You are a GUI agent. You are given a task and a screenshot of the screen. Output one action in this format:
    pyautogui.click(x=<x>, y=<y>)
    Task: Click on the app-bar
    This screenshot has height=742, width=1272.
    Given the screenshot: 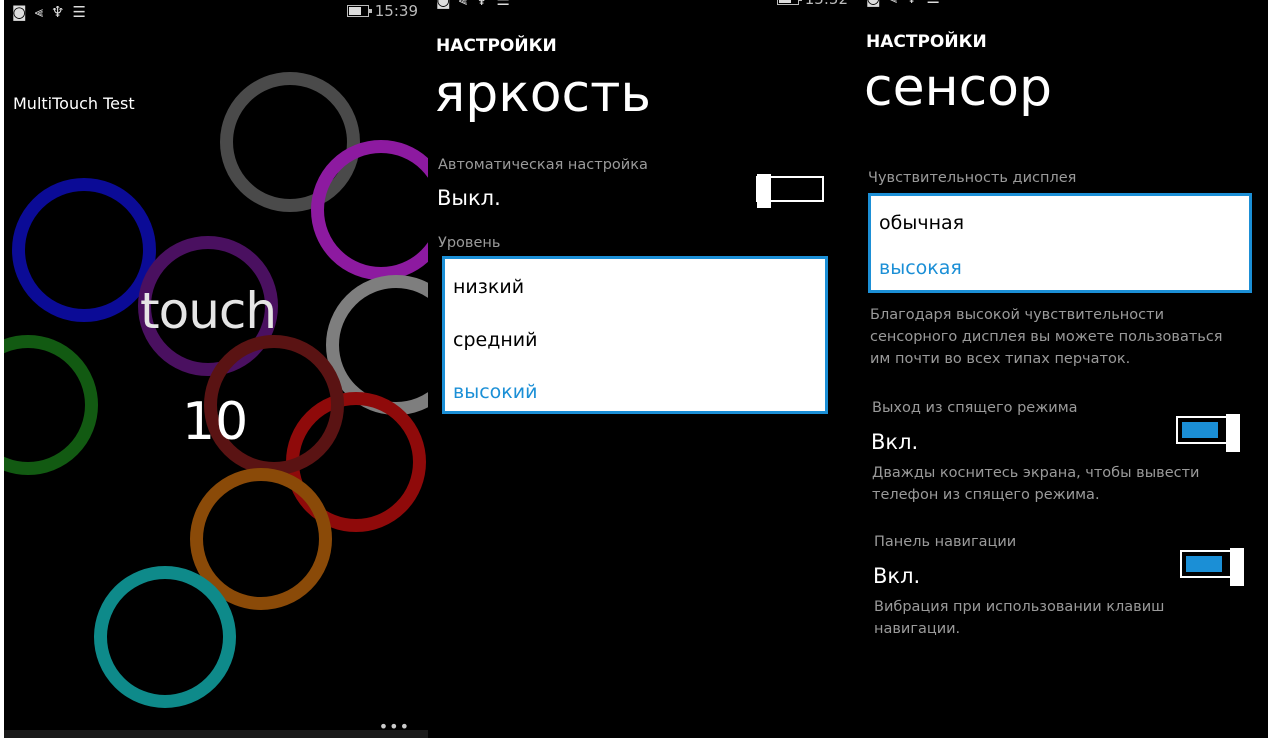 What is the action you would take?
    pyautogui.click(x=216, y=734)
    